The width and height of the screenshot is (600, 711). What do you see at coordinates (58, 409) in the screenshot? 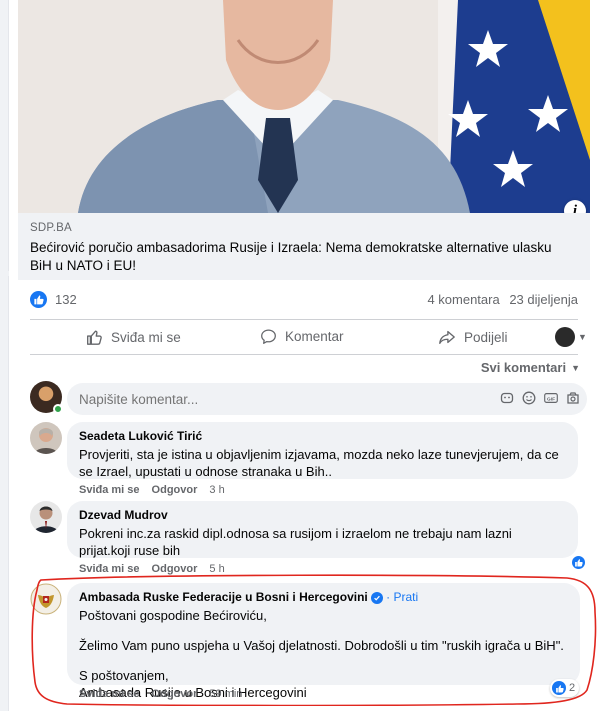
I see `online-status-dot` at bounding box center [58, 409].